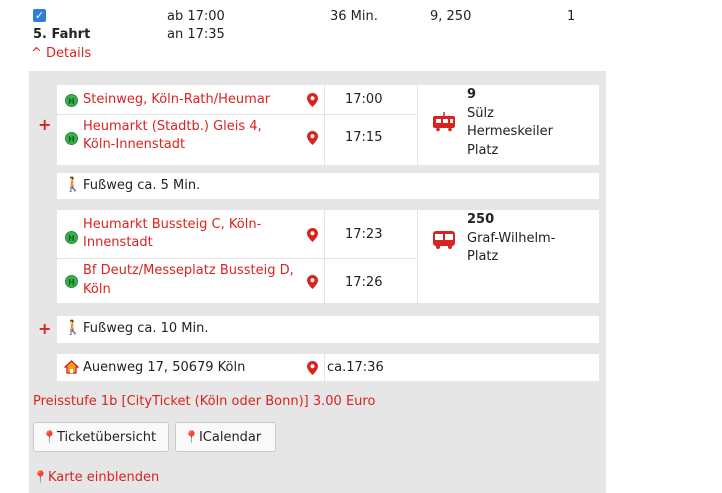 The width and height of the screenshot is (722, 493). What do you see at coordinates (571, 16) in the screenshot?
I see `changes-count: 1` at bounding box center [571, 16].